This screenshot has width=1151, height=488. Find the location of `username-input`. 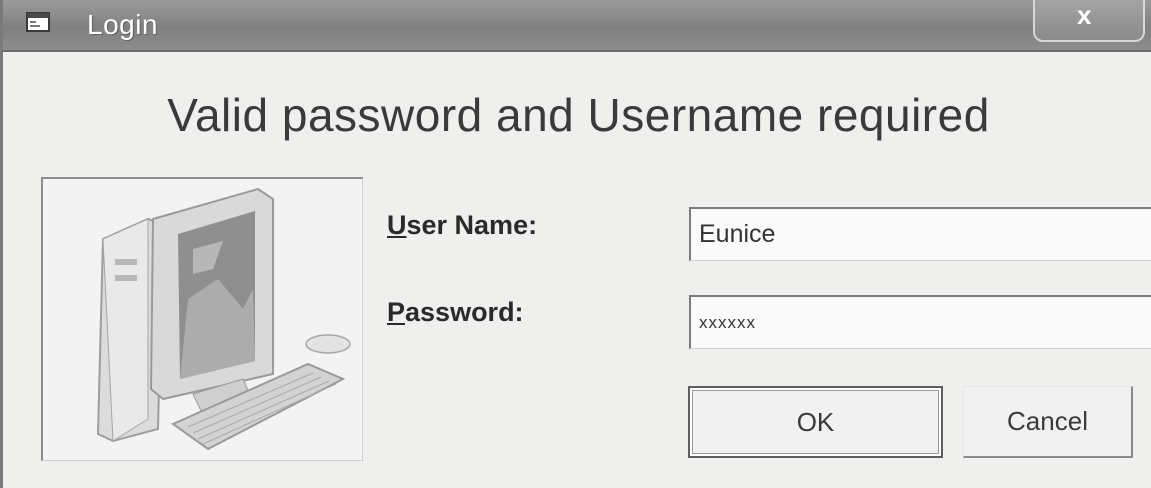

username-input is located at coordinates (920, 234).